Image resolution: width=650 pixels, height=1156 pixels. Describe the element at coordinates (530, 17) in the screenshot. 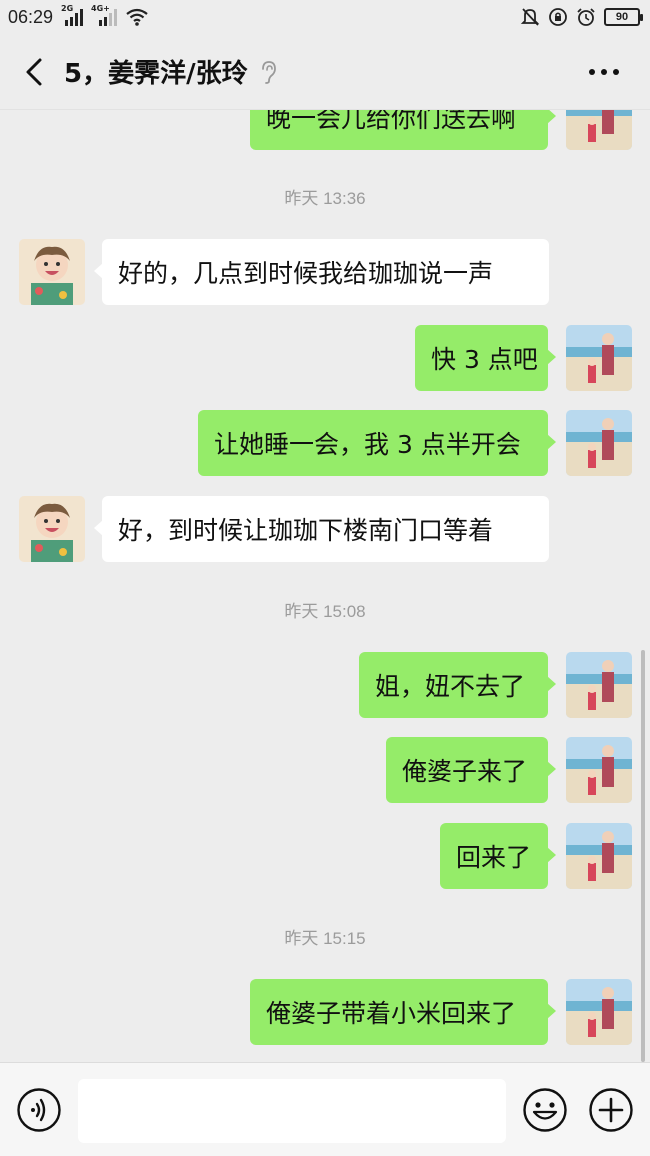

I see `mute-bell-icon` at that location.